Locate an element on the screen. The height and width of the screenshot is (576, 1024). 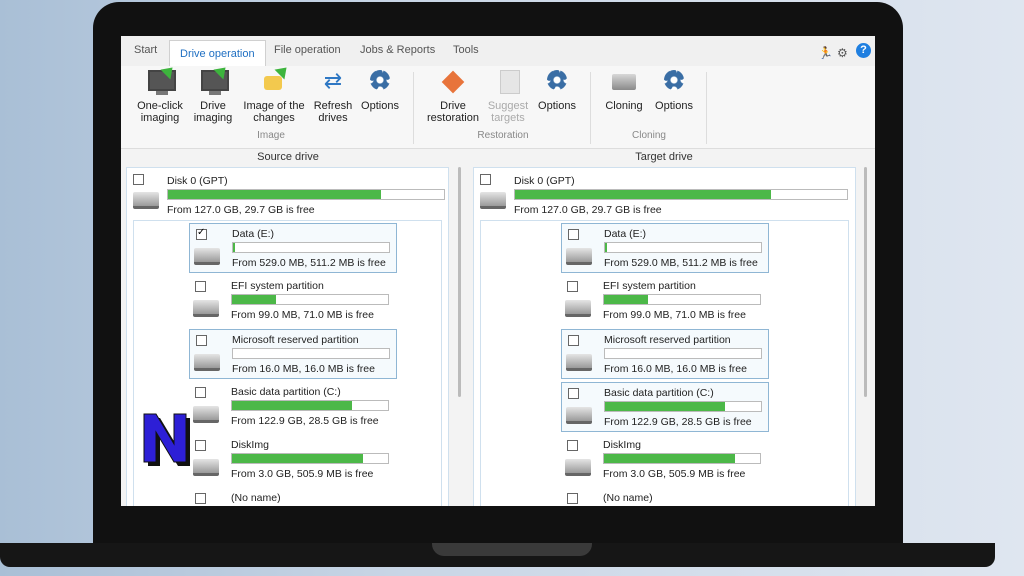
source-drive-title: Source drive is located at coordinates (288, 157).